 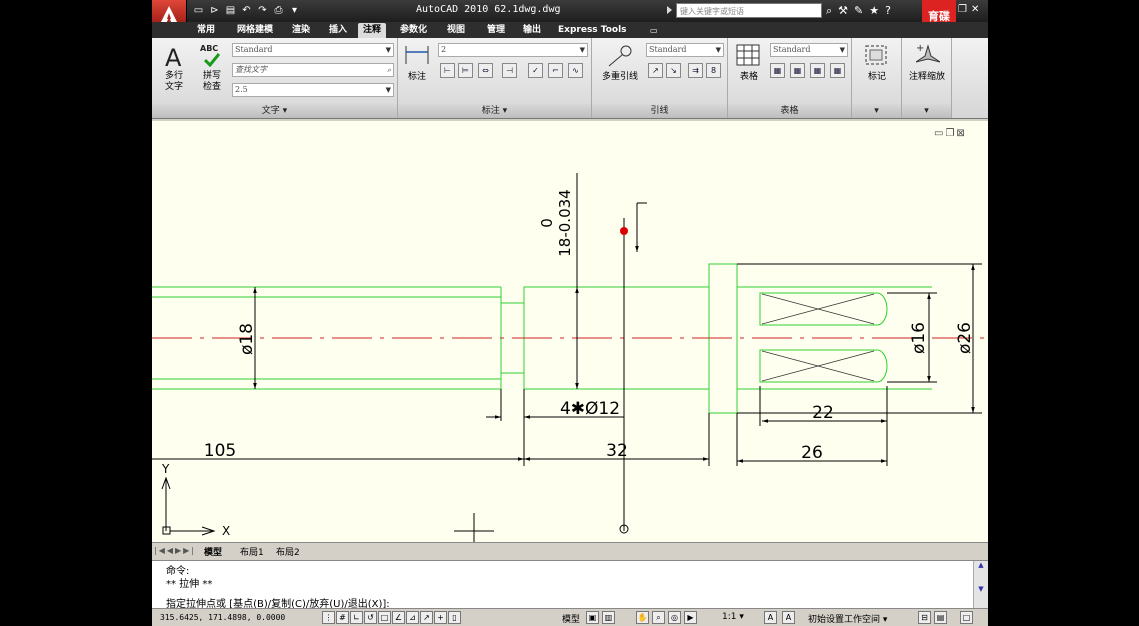 I want to click on grip-point, so click(x=624, y=231).